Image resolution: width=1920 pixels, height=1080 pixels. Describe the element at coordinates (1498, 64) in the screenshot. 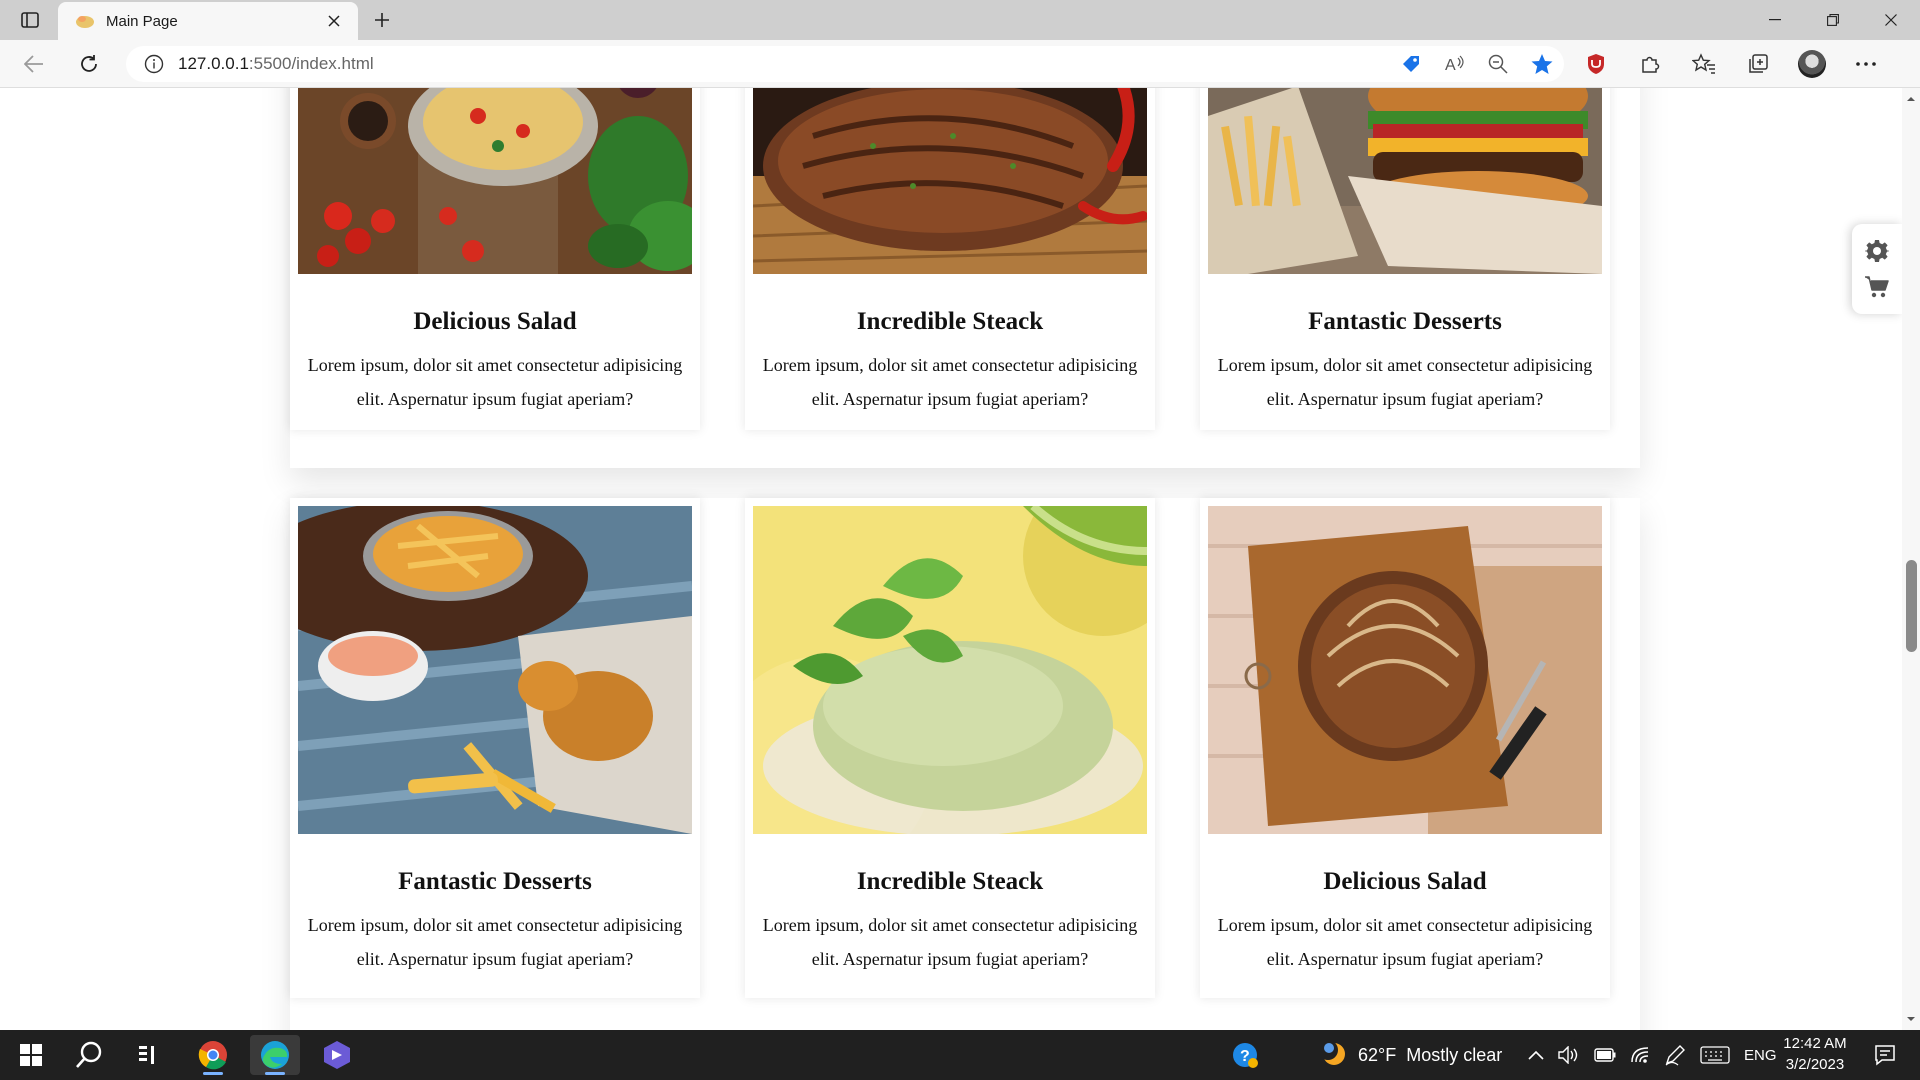

I see `zoom-out-icon` at that location.